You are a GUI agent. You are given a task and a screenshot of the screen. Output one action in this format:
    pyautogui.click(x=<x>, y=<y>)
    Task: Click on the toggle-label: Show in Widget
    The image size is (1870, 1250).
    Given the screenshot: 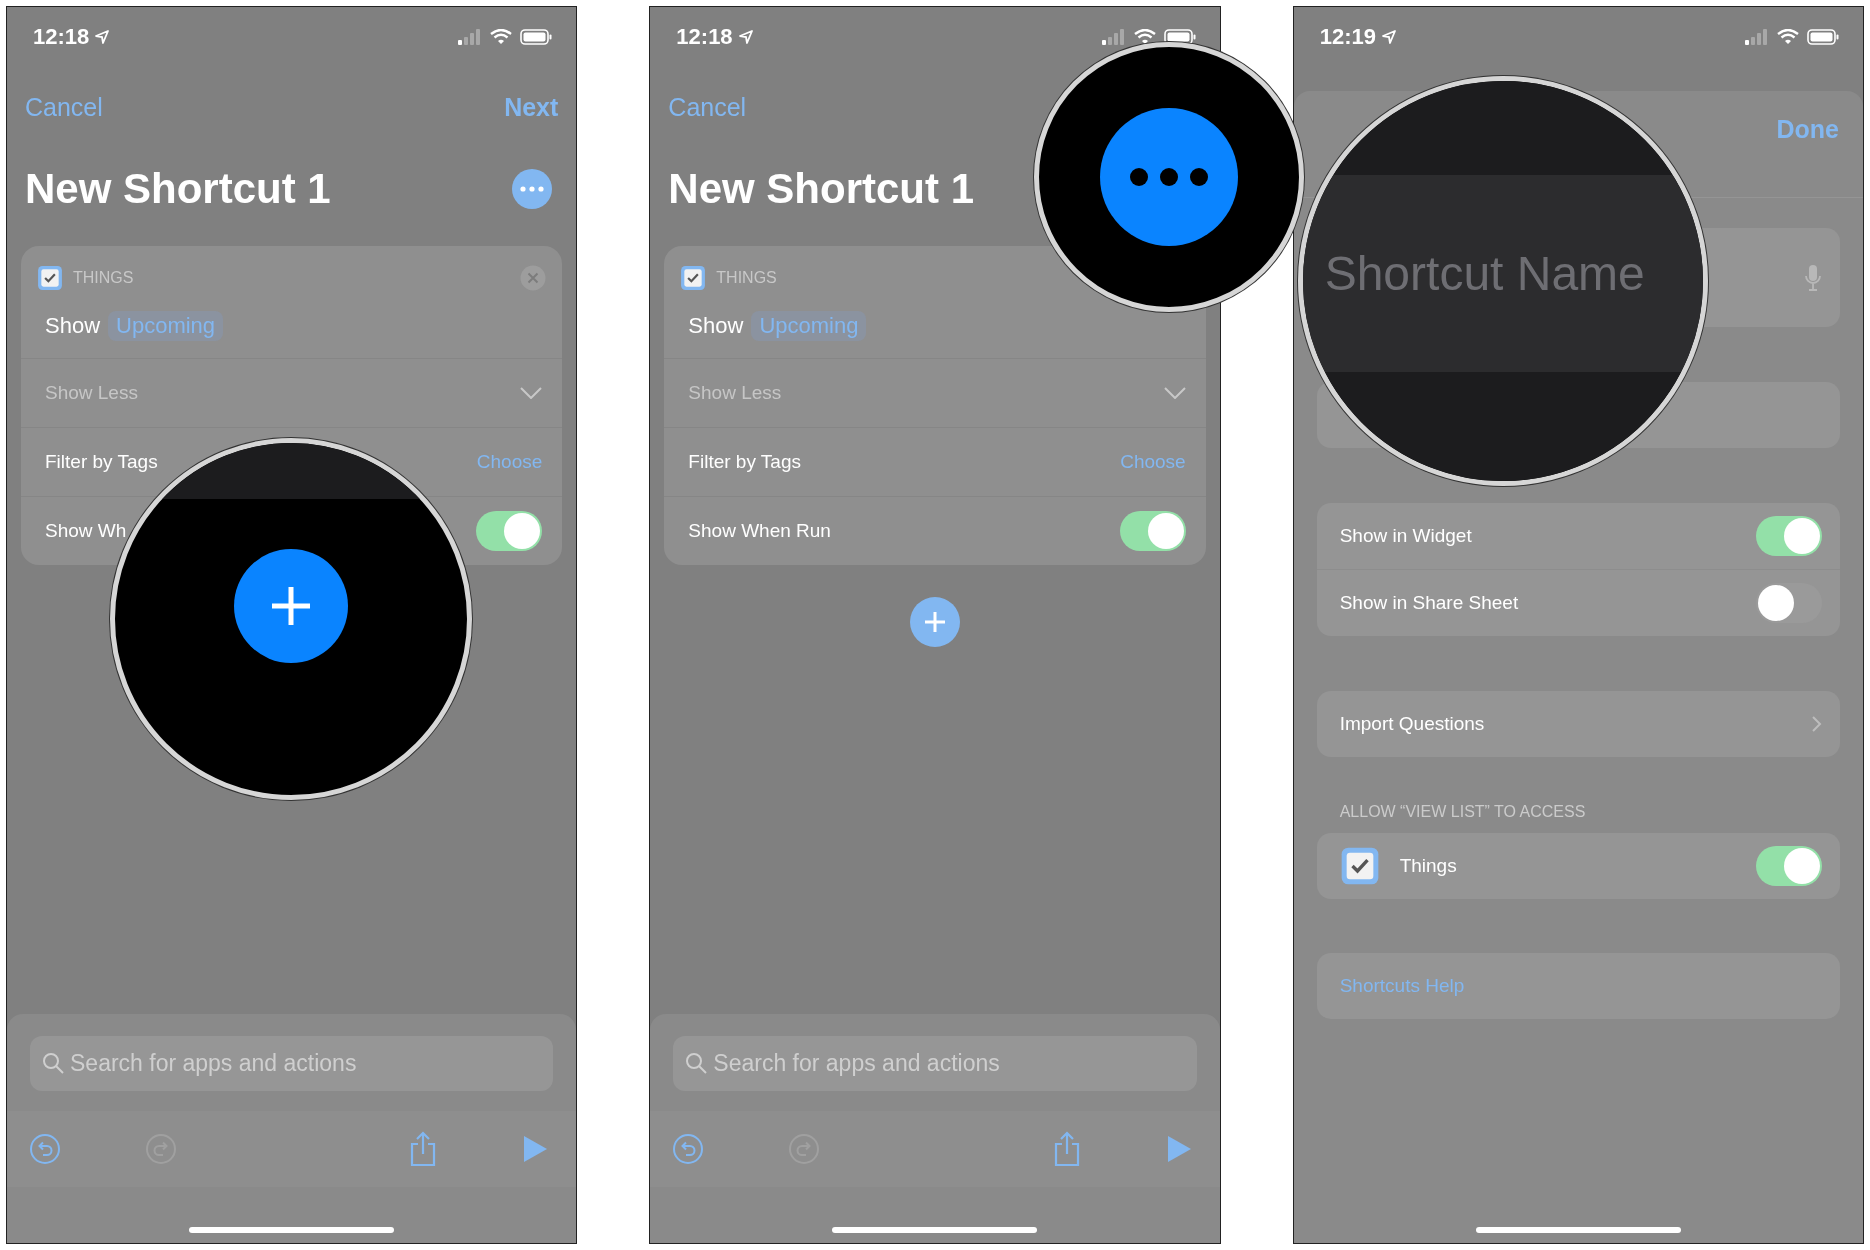 What is the action you would take?
    pyautogui.click(x=1405, y=536)
    